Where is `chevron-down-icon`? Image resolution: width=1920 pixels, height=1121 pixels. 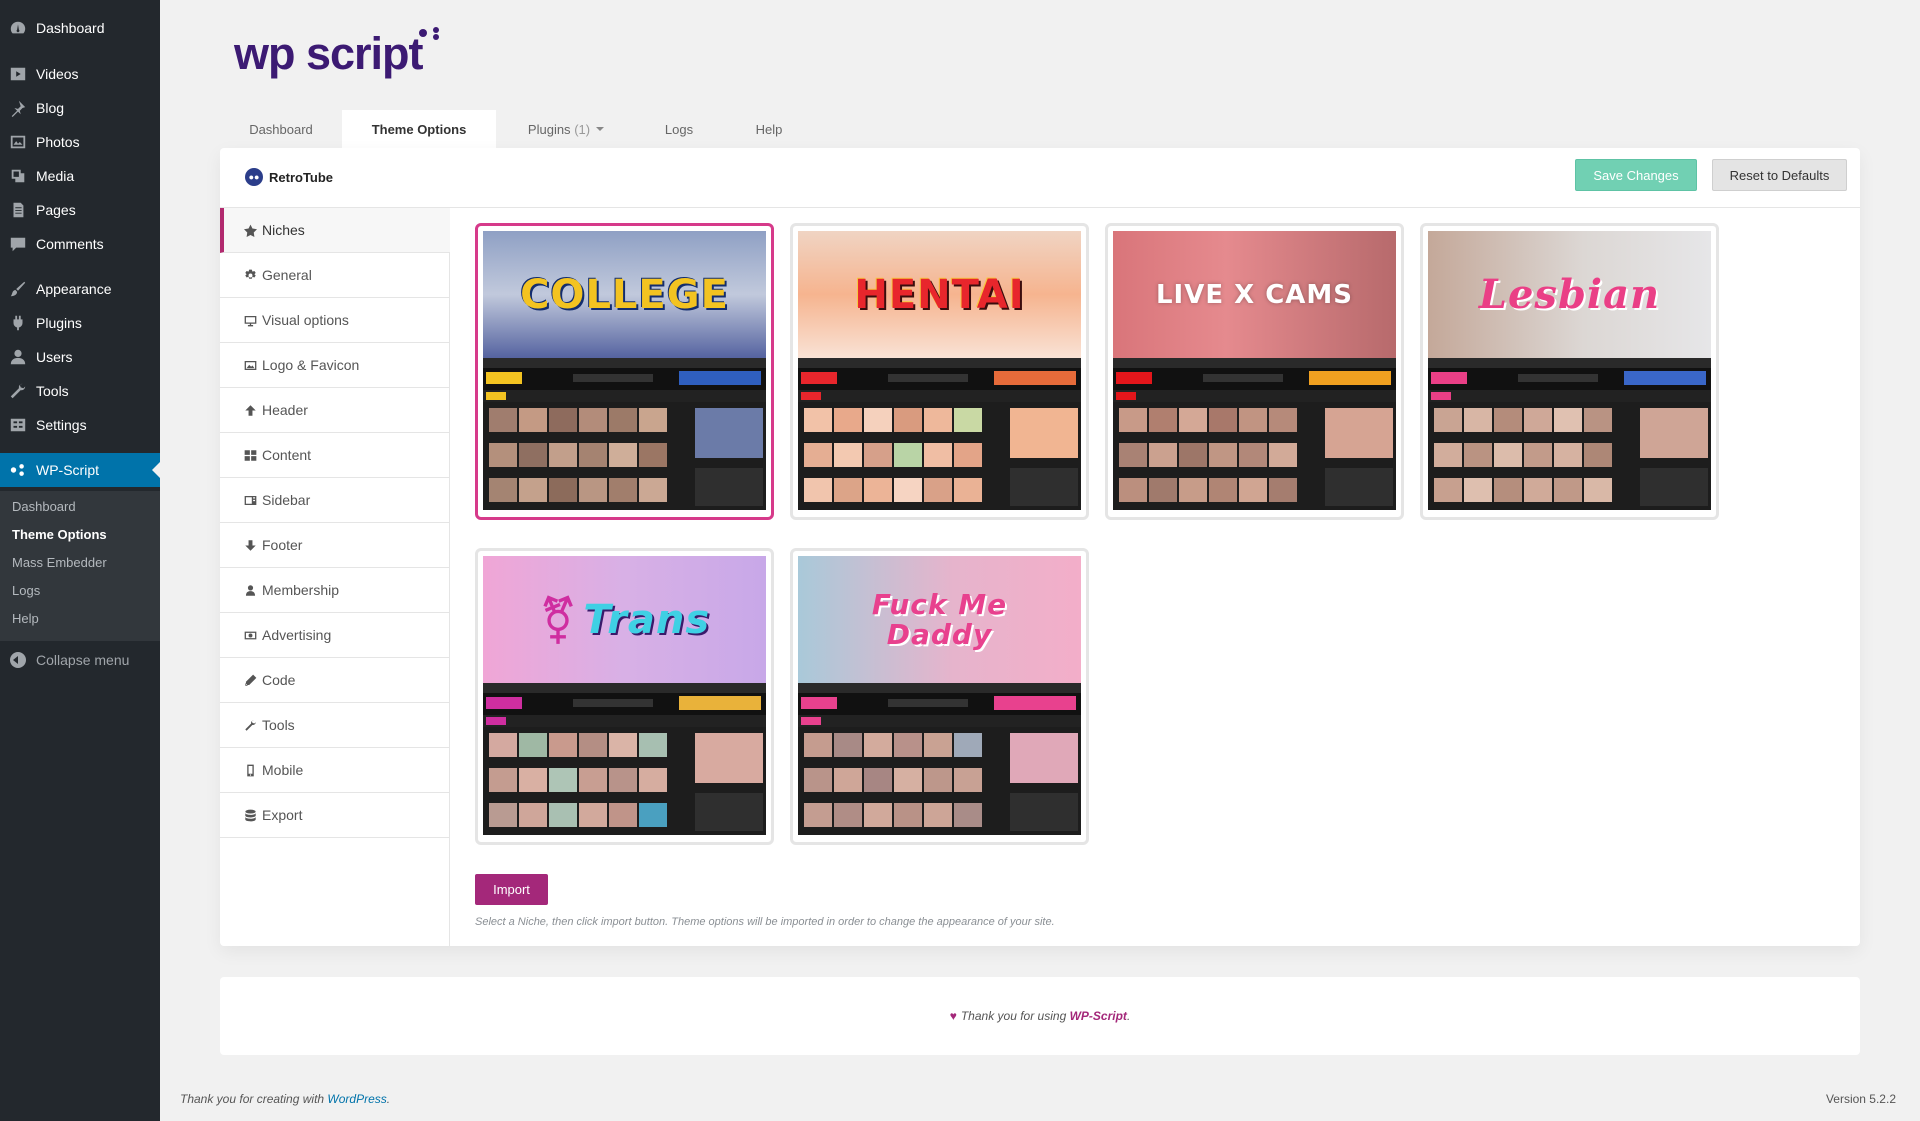 chevron-down-icon is located at coordinates (600, 129).